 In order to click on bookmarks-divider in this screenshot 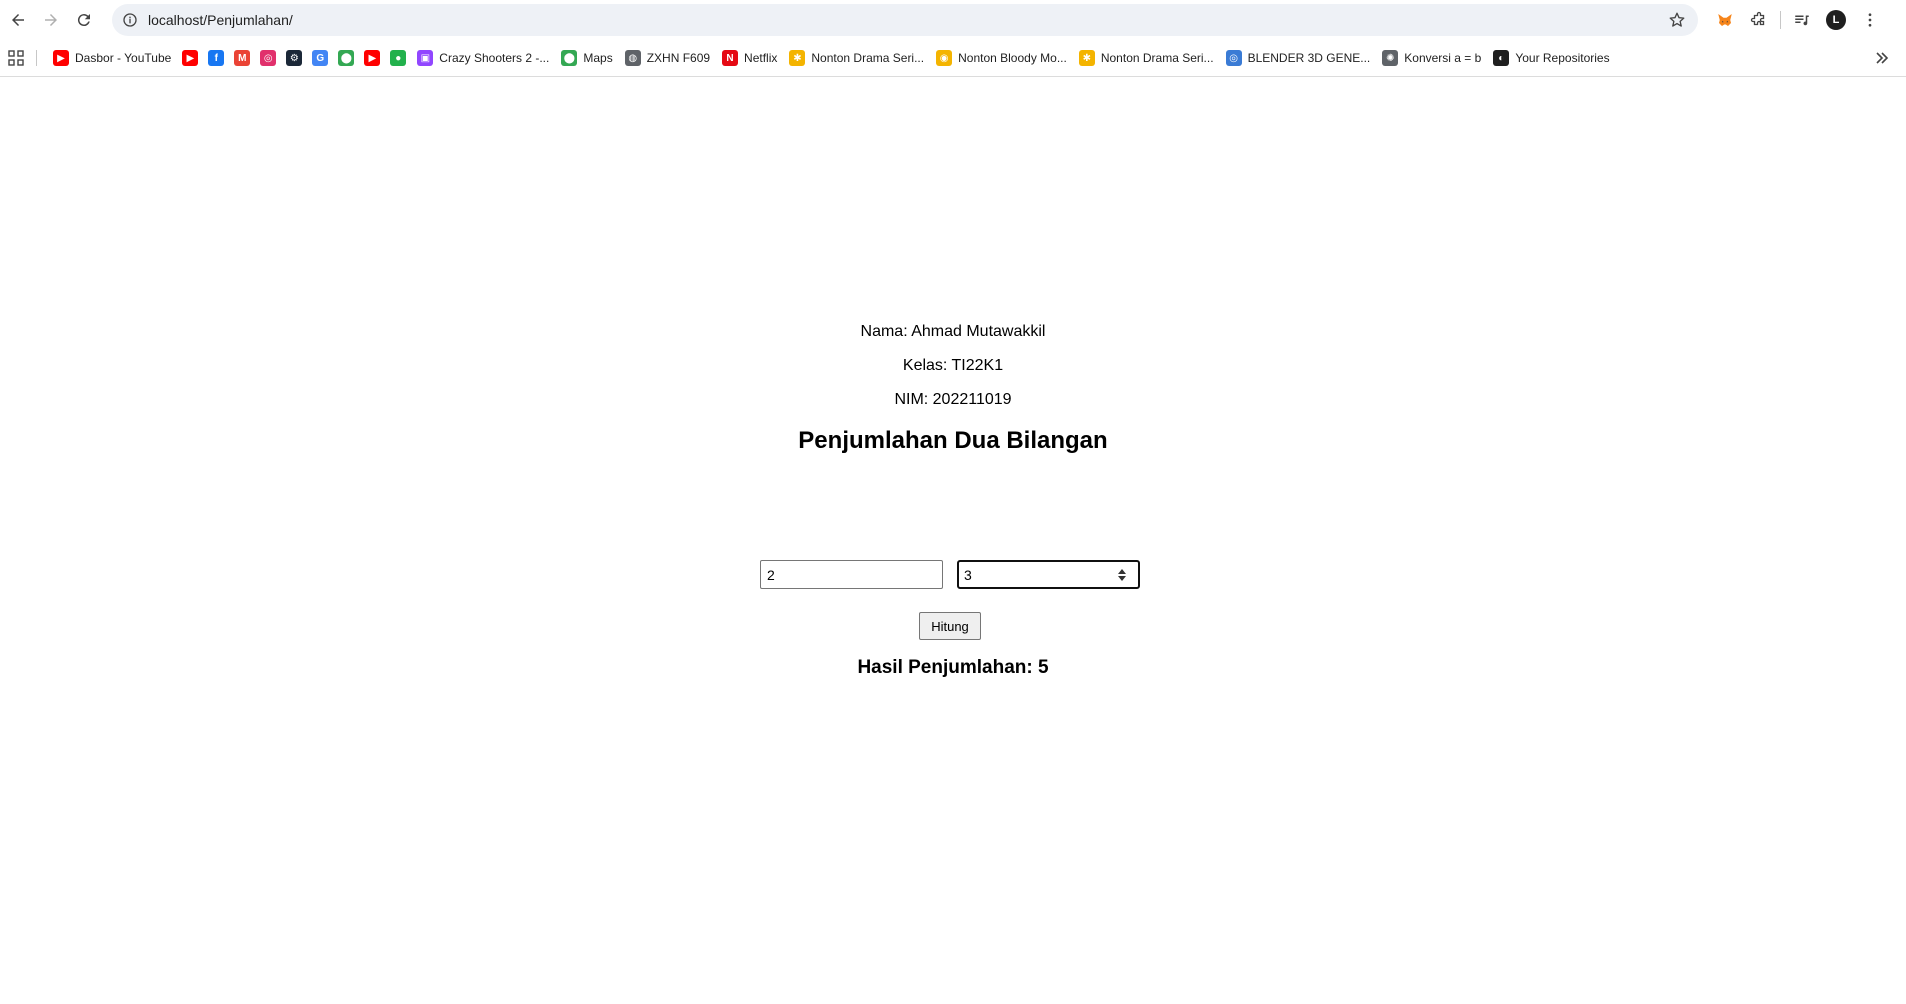, I will do `click(36, 58)`.